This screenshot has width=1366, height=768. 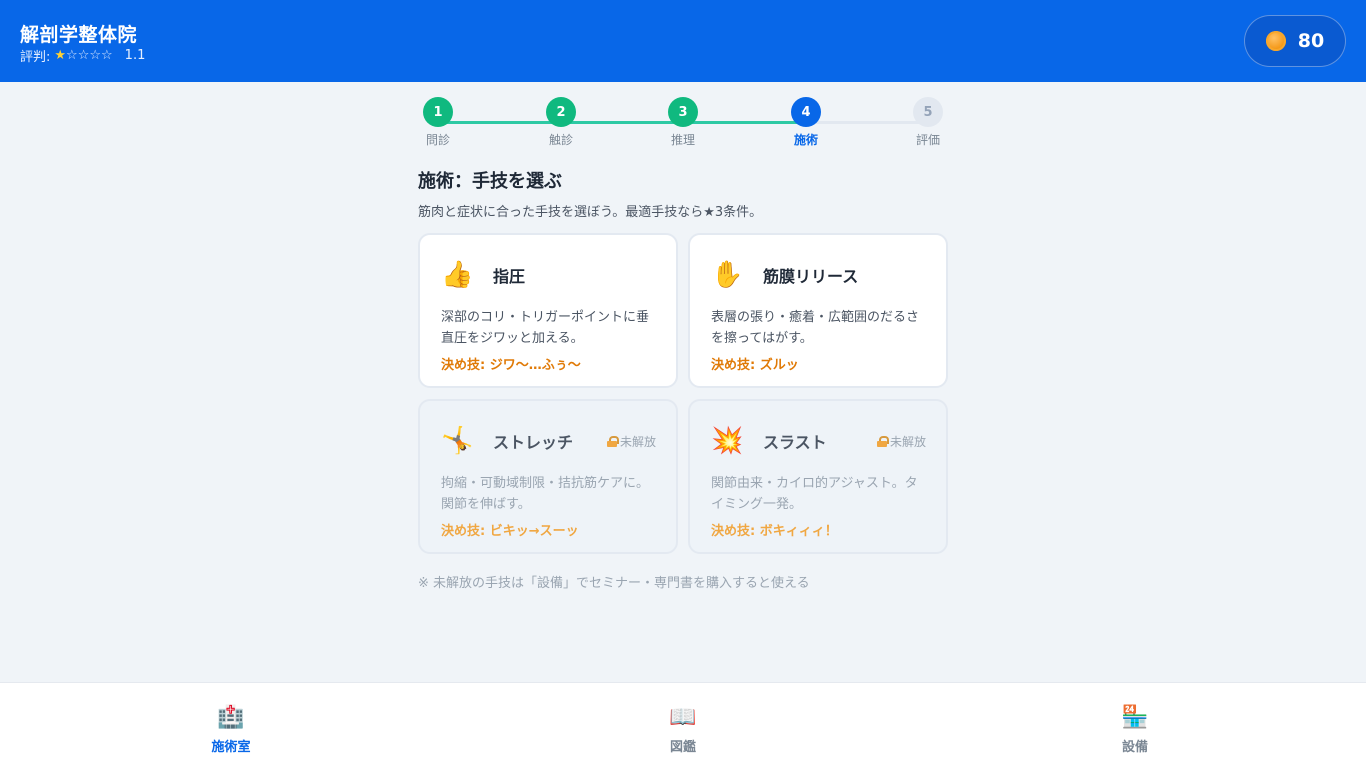 What do you see at coordinates (438, 112) in the screenshot?
I see `step-circle: 1` at bounding box center [438, 112].